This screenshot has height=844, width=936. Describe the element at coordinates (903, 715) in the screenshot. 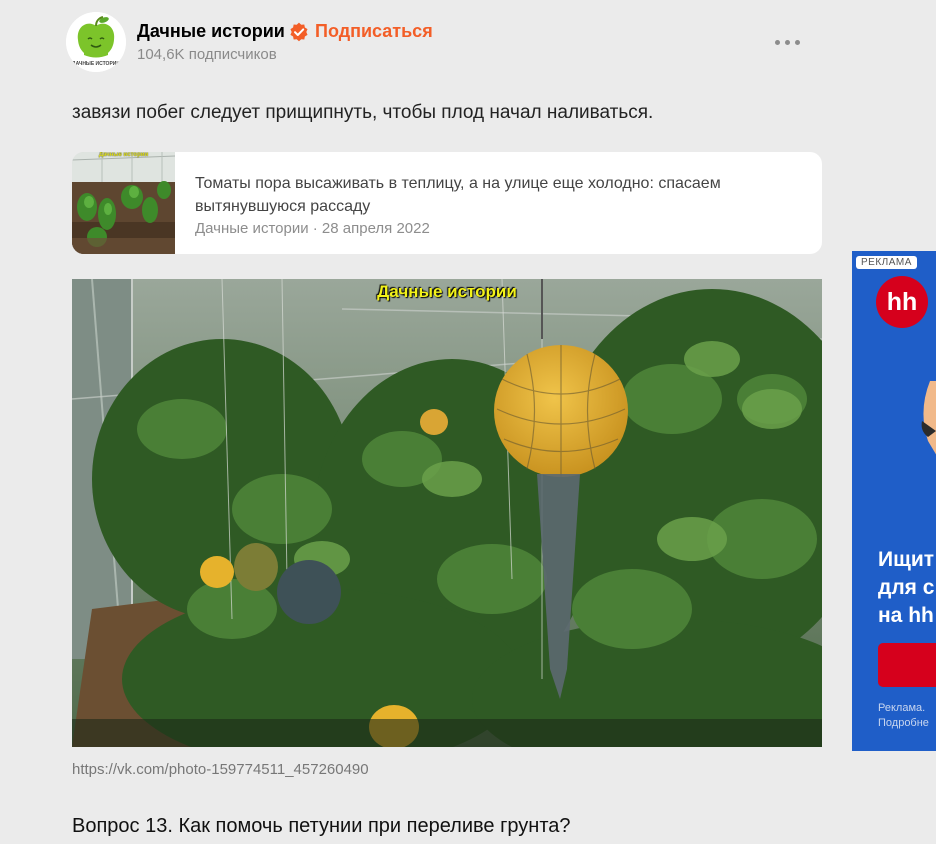

I see `ad-disclaimer: Реклама. Подробне` at that location.